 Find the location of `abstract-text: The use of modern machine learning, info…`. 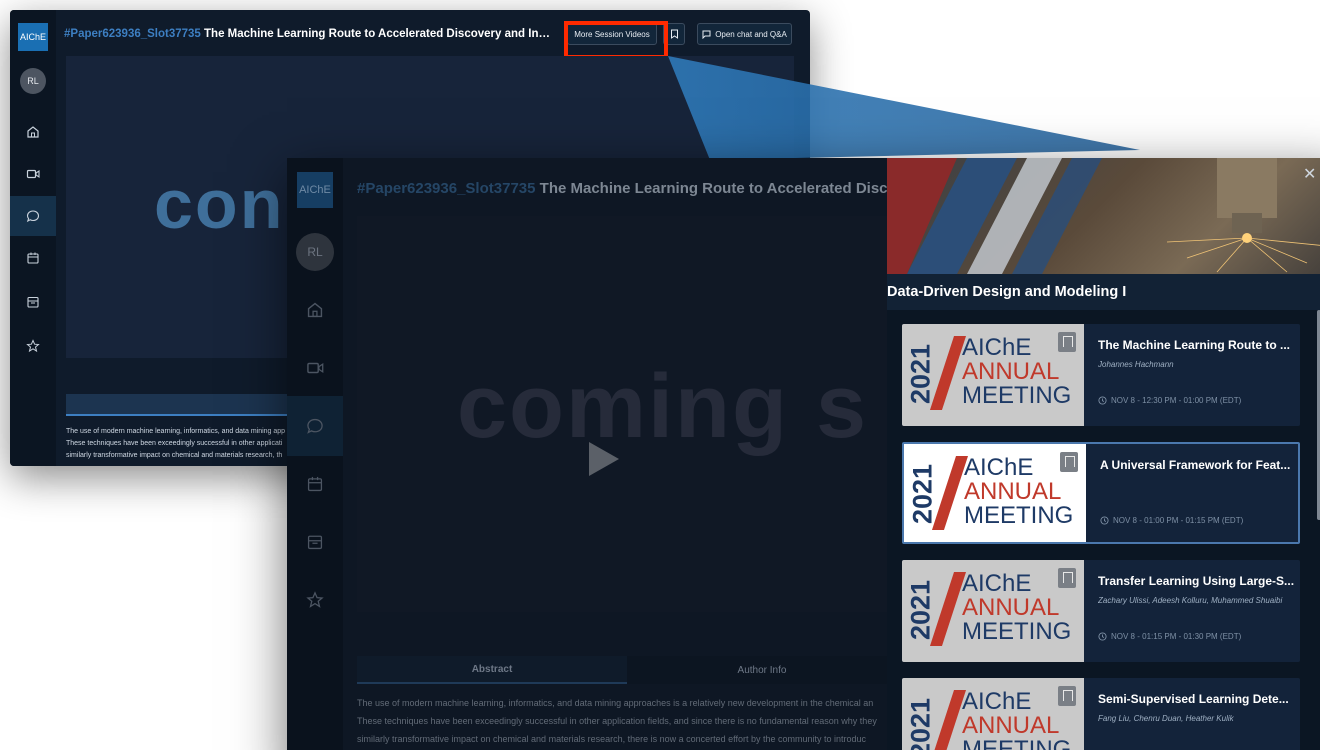

abstract-text: The use of modern machine learning, info… is located at coordinates (627, 721).